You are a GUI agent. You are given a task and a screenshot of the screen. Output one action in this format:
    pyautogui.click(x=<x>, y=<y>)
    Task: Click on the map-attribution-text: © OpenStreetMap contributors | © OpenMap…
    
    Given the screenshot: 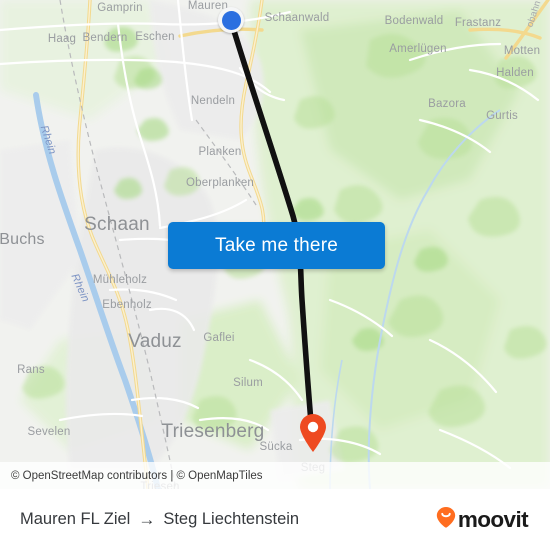 What is the action you would take?
    pyautogui.click(x=137, y=475)
    